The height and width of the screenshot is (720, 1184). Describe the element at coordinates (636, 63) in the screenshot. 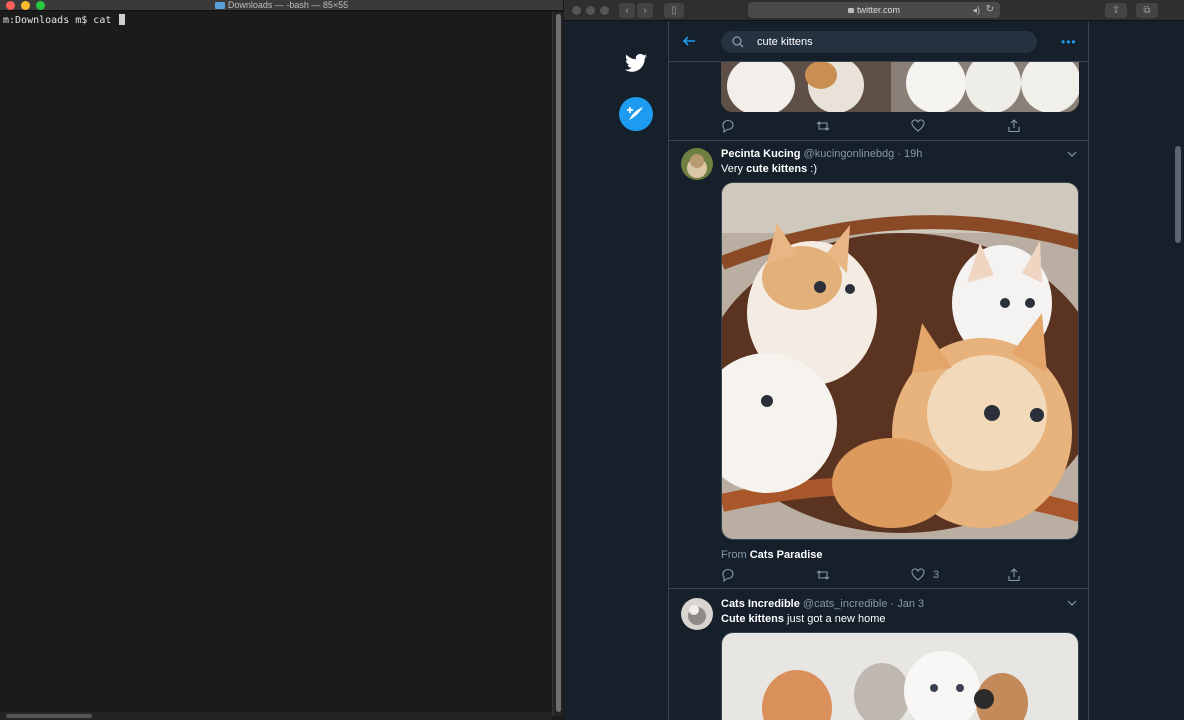

I see `twitter-bird-icon` at that location.